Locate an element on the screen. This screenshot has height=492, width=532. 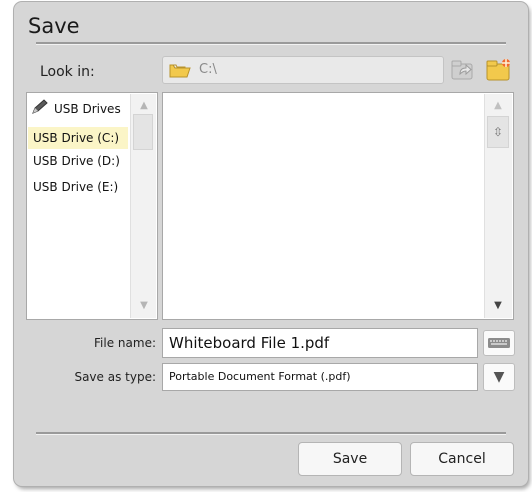
title-divider is located at coordinates (271, 43).